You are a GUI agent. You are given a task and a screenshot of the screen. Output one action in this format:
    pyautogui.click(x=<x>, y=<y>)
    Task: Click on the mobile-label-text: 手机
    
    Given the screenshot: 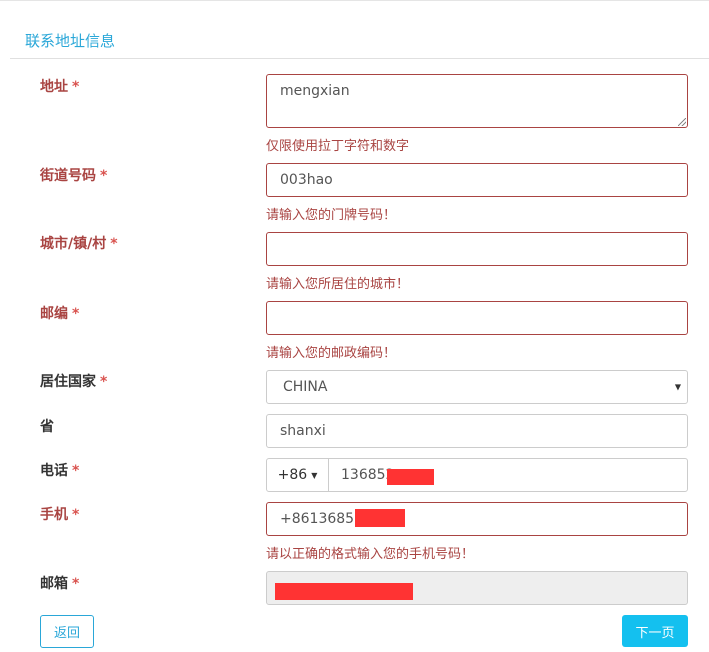 What is the action you would take?
    pyautogui.click(x=54, y=515)
    